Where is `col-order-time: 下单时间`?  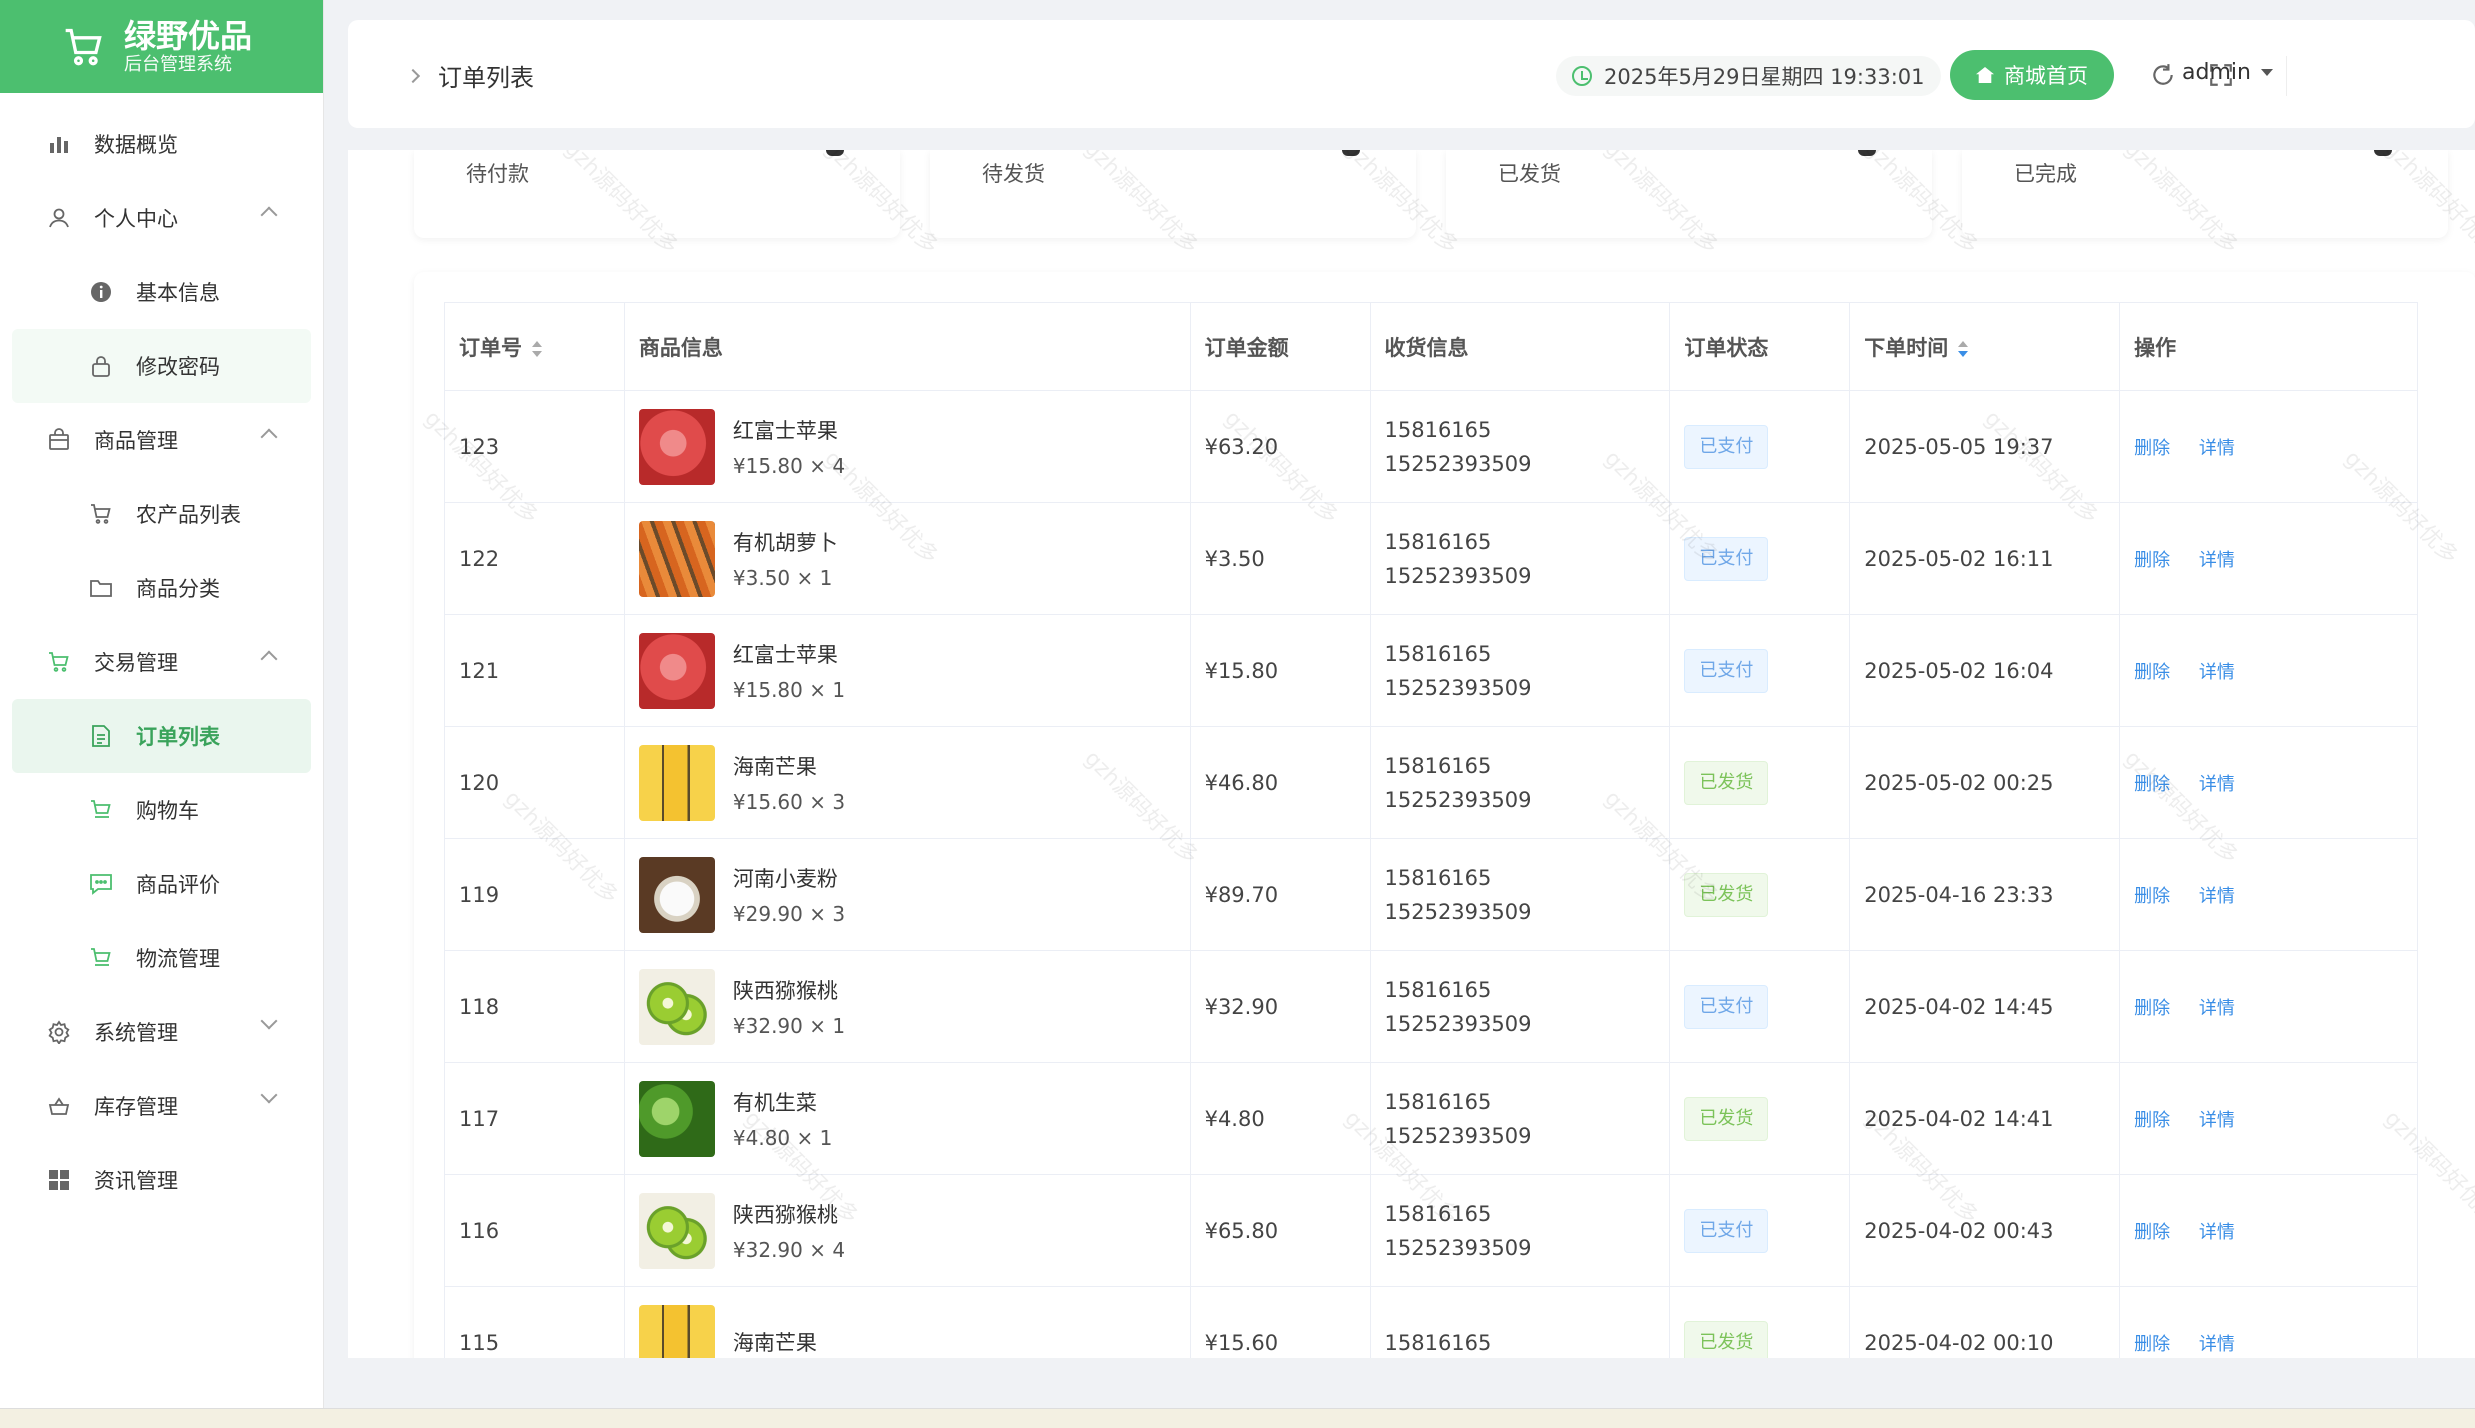 col-order-time: 下单时间 is located at coordinates (1985, 346).